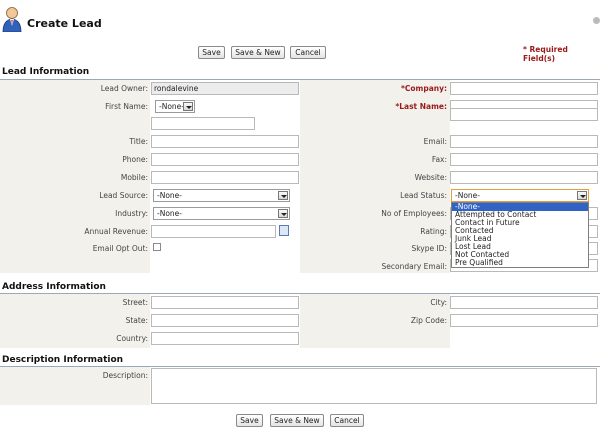  Describe the element at coordinates (438, 302) in the screenshot. I see `city-label: City:` at that location.